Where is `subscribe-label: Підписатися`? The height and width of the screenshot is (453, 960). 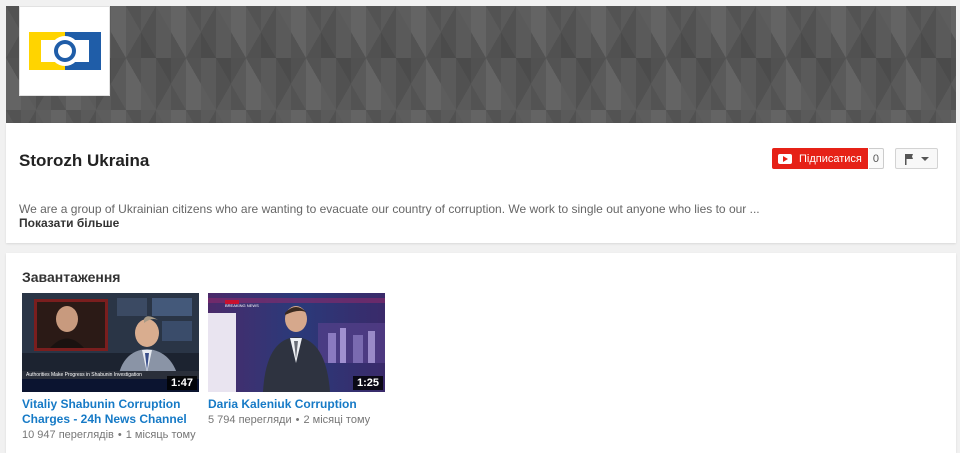
subscribe-label: Підписатися is located at coordinates (830, 158).